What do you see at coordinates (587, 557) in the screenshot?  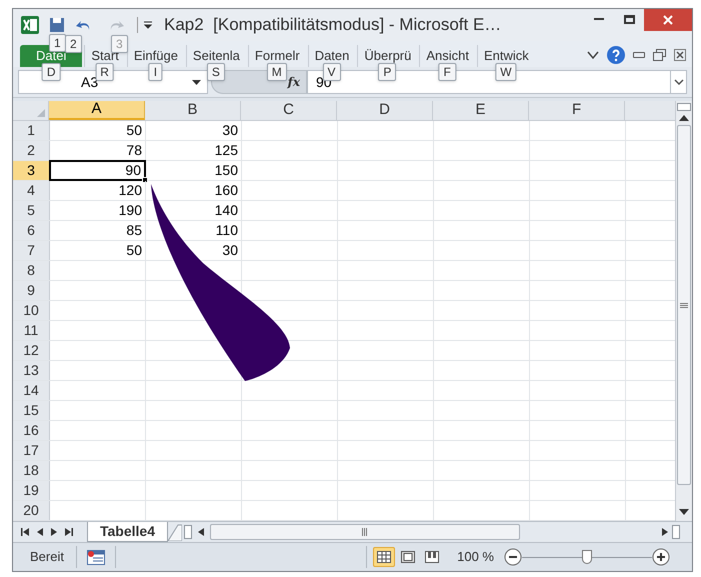 I see `zoom-slider-thumb` at bounding box center [587, 557].